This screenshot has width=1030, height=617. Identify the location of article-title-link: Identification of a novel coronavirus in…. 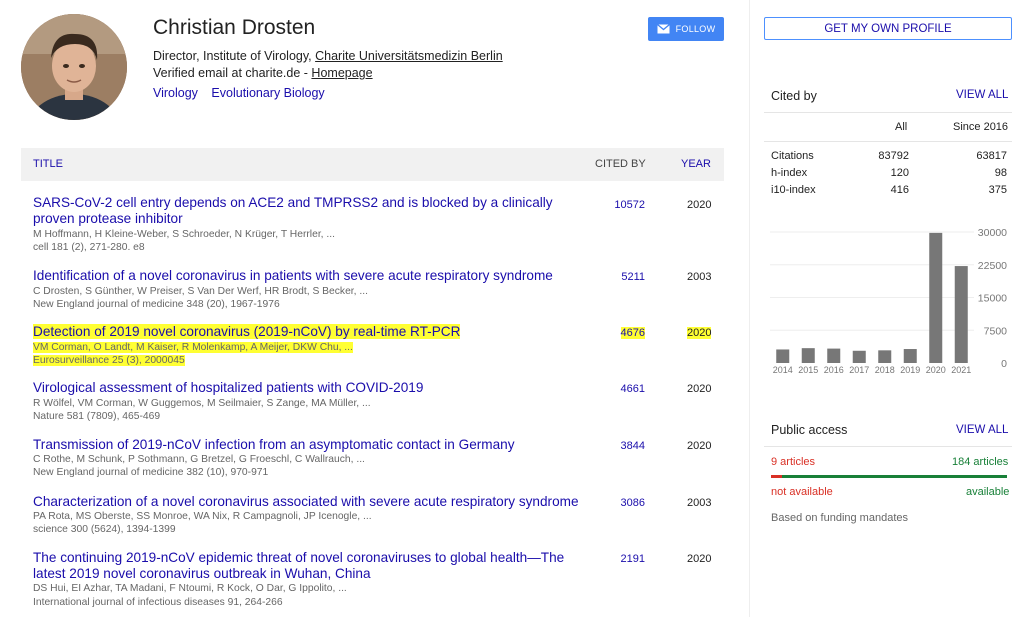
(303, 276).